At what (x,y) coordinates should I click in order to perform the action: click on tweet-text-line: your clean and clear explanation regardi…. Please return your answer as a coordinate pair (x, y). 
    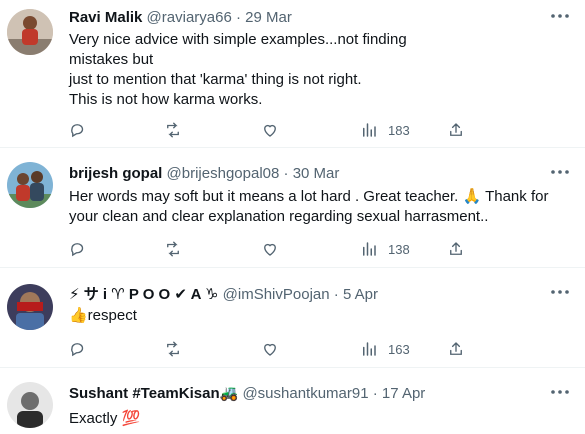
    Looking at the image, I should click on (279, 216).